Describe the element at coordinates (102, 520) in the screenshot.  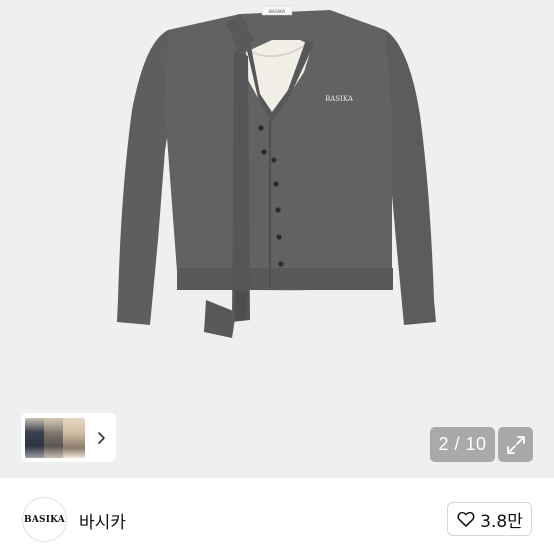
I see `seller-name: 바시카` at that location.